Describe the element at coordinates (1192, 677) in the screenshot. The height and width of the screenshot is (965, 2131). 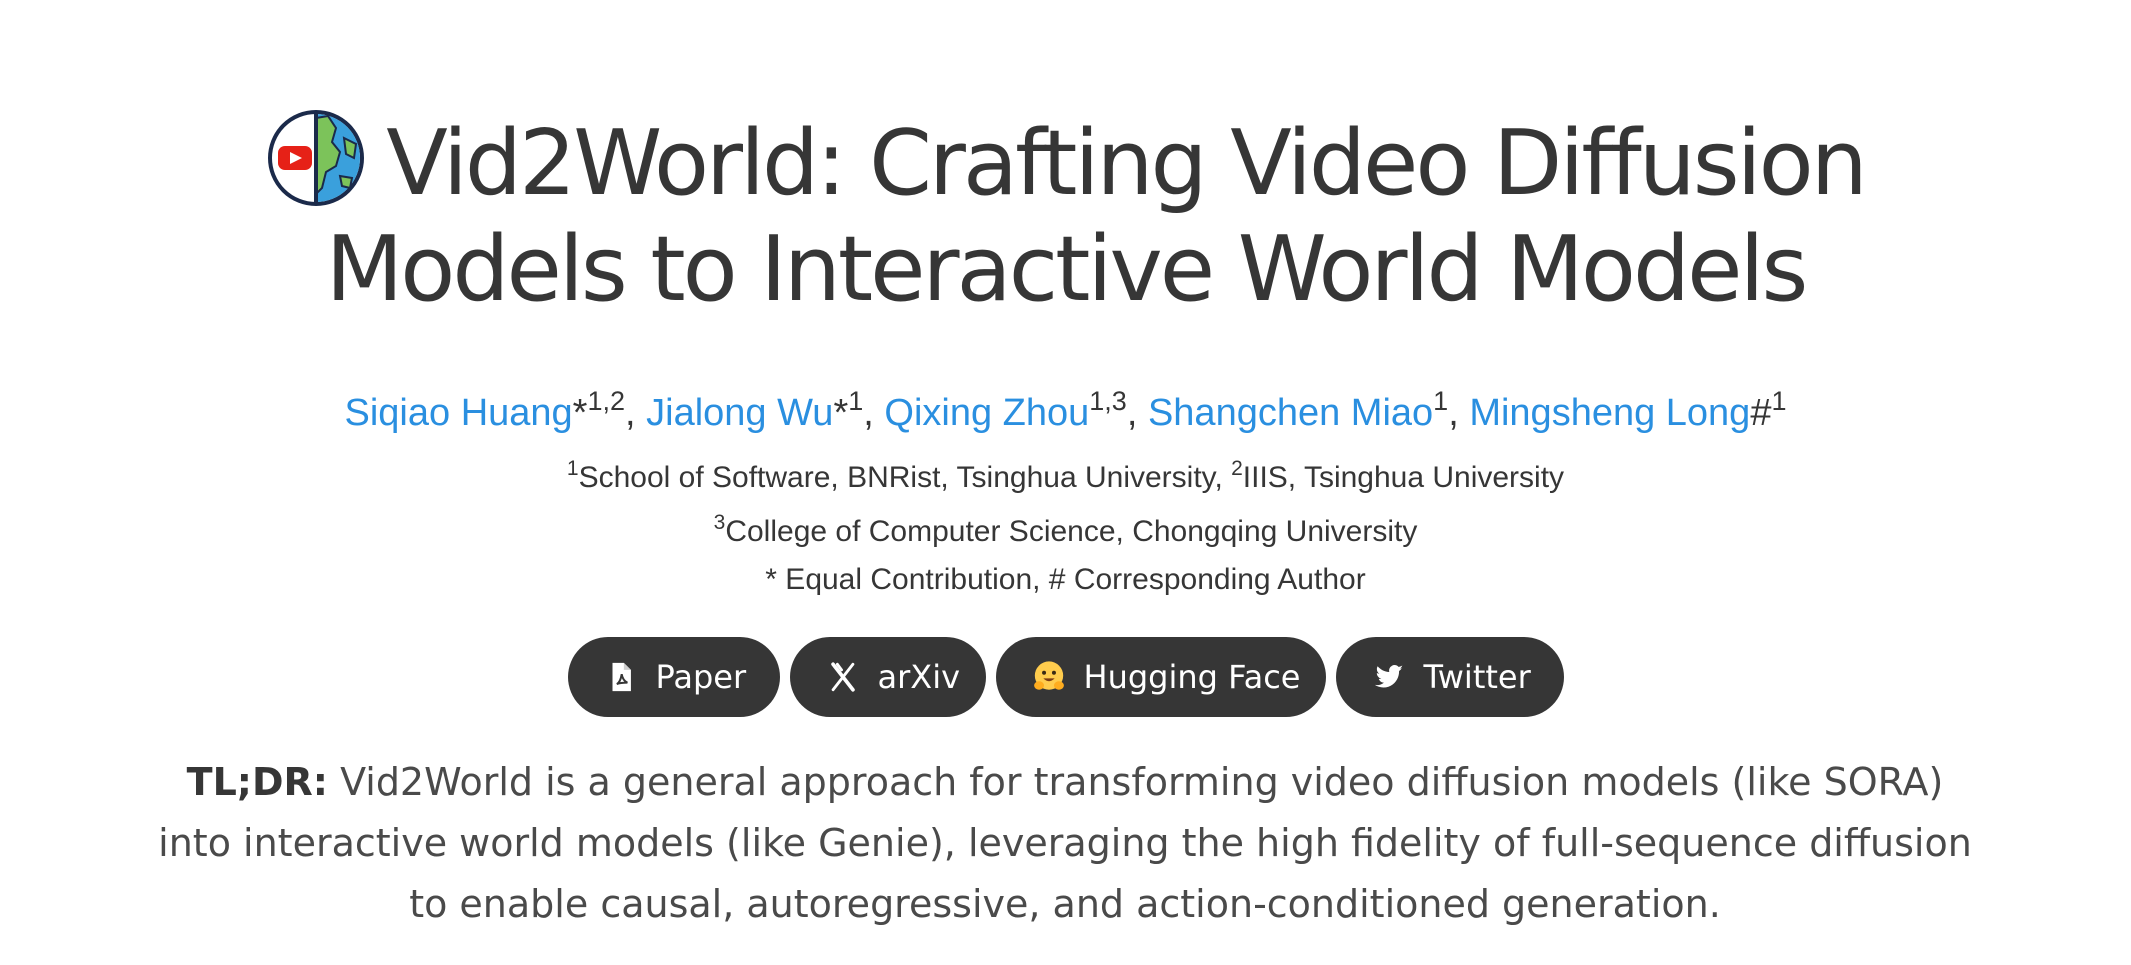
I see `hugging-face-button-label: Hugging Face` at that location.